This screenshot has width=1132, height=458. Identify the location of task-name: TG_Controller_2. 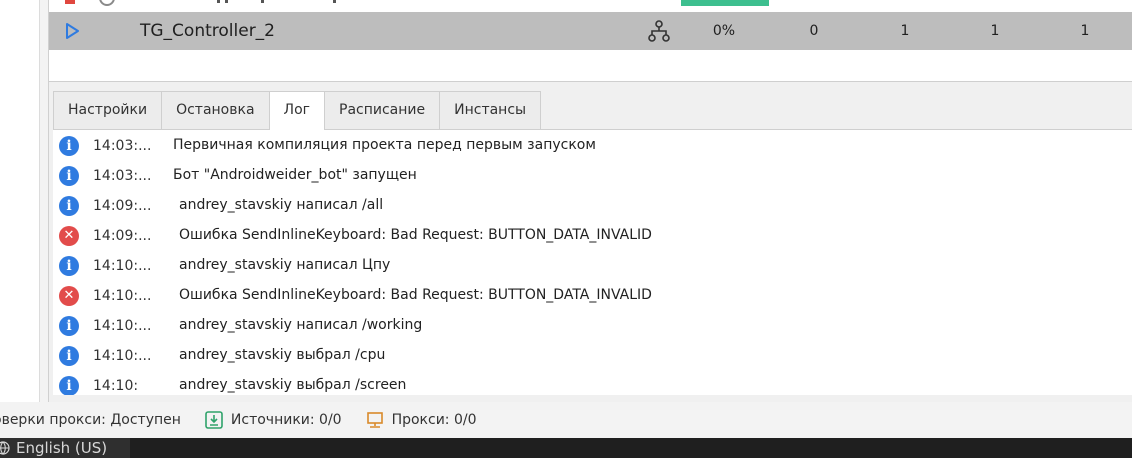
(207, 31).